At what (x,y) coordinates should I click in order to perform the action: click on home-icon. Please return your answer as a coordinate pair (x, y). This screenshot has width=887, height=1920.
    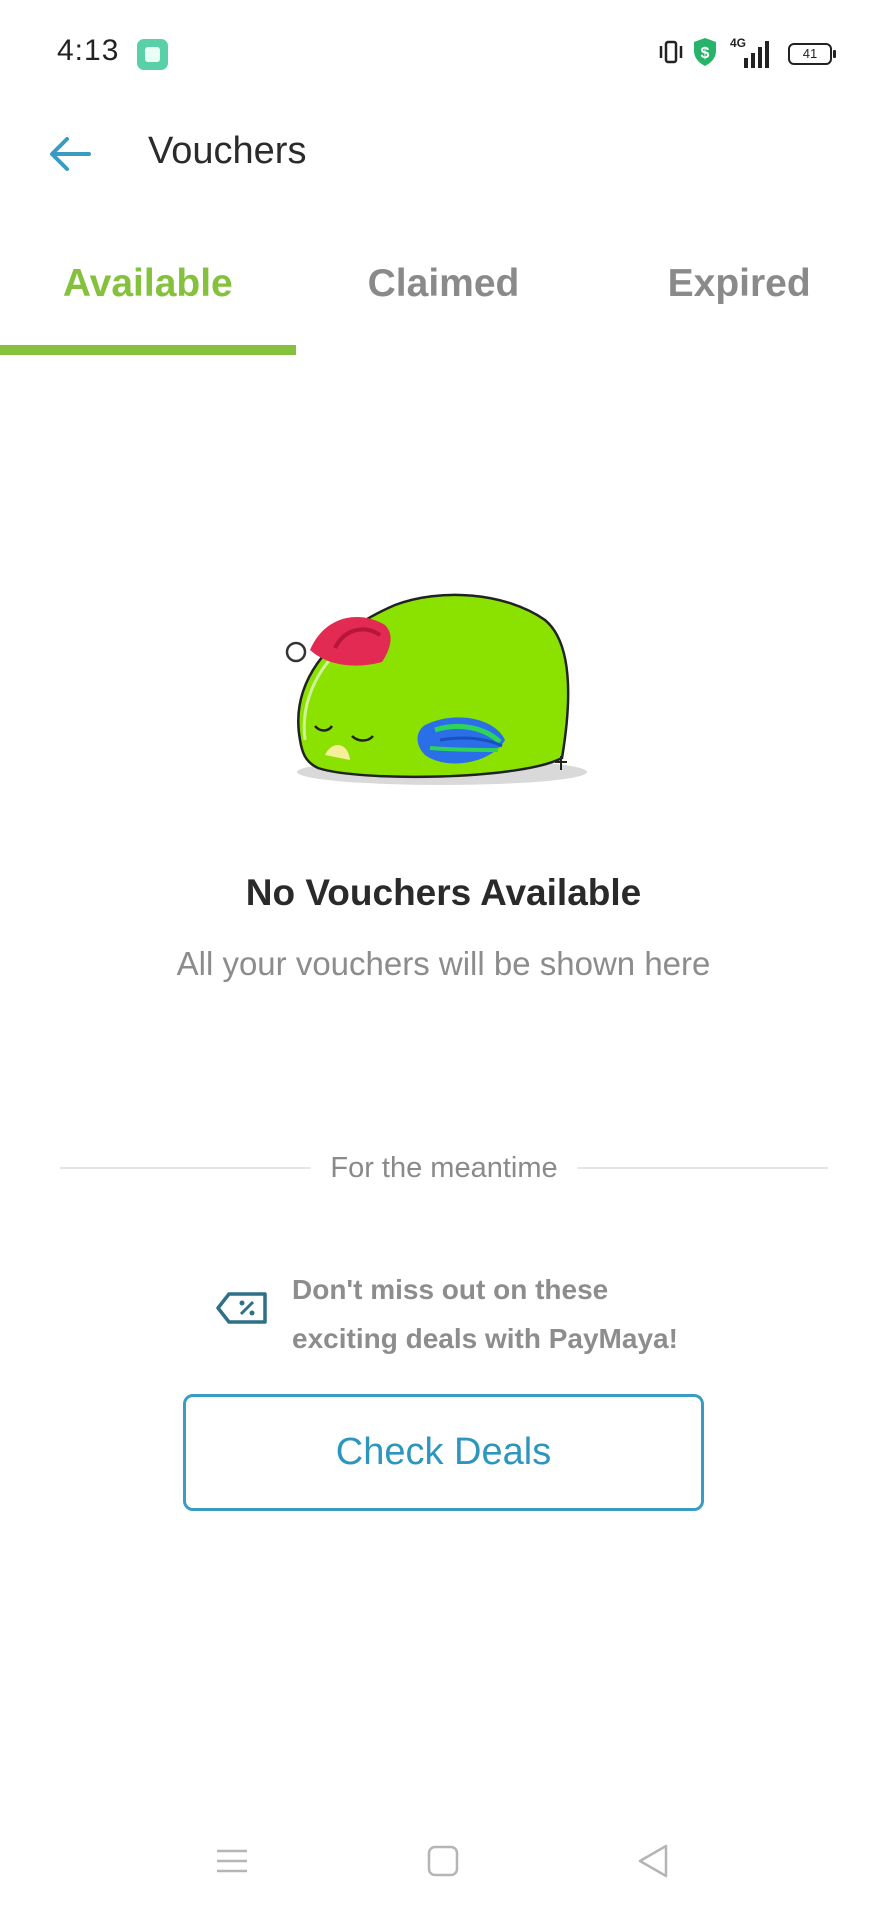
    Looking at the image, I should click on (443, 1863).